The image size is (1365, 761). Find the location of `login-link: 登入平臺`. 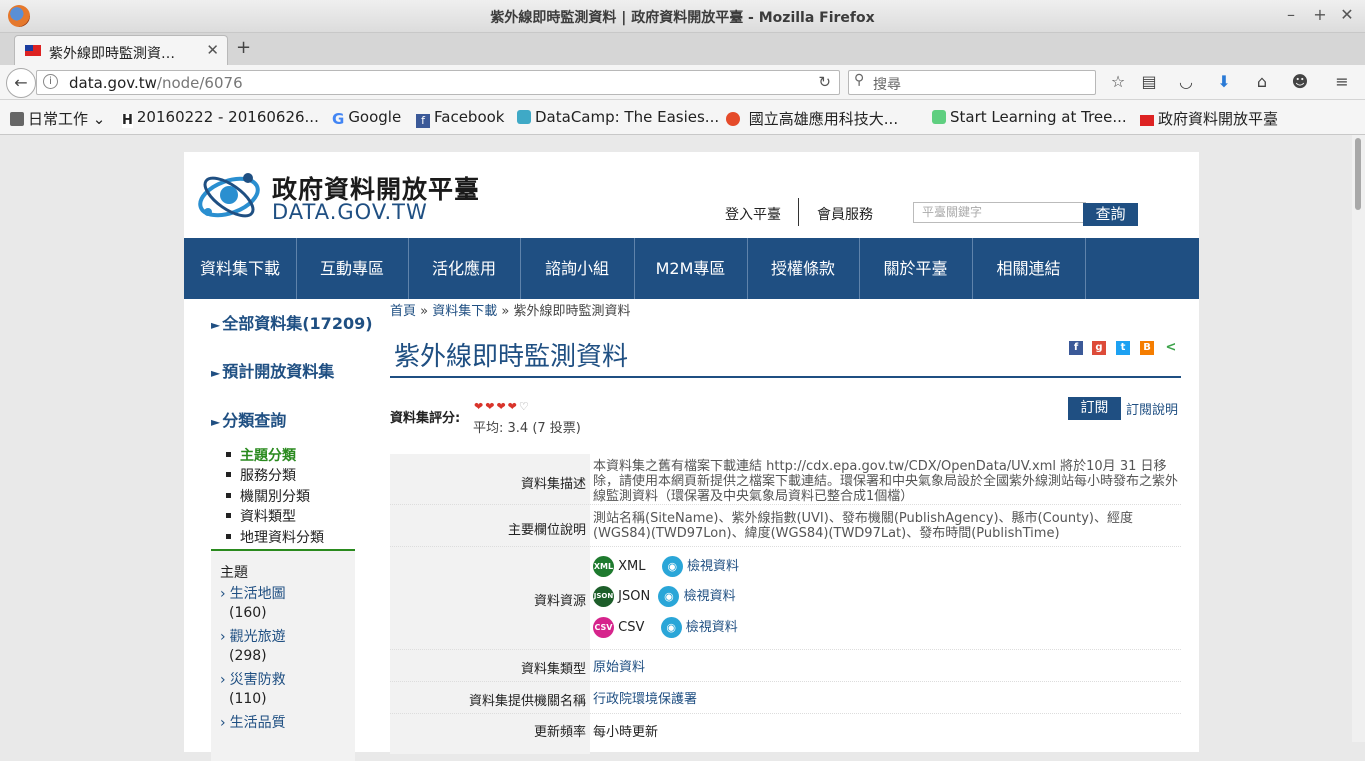

login-link: 登入平臺 is located at coordinates (753, 214).